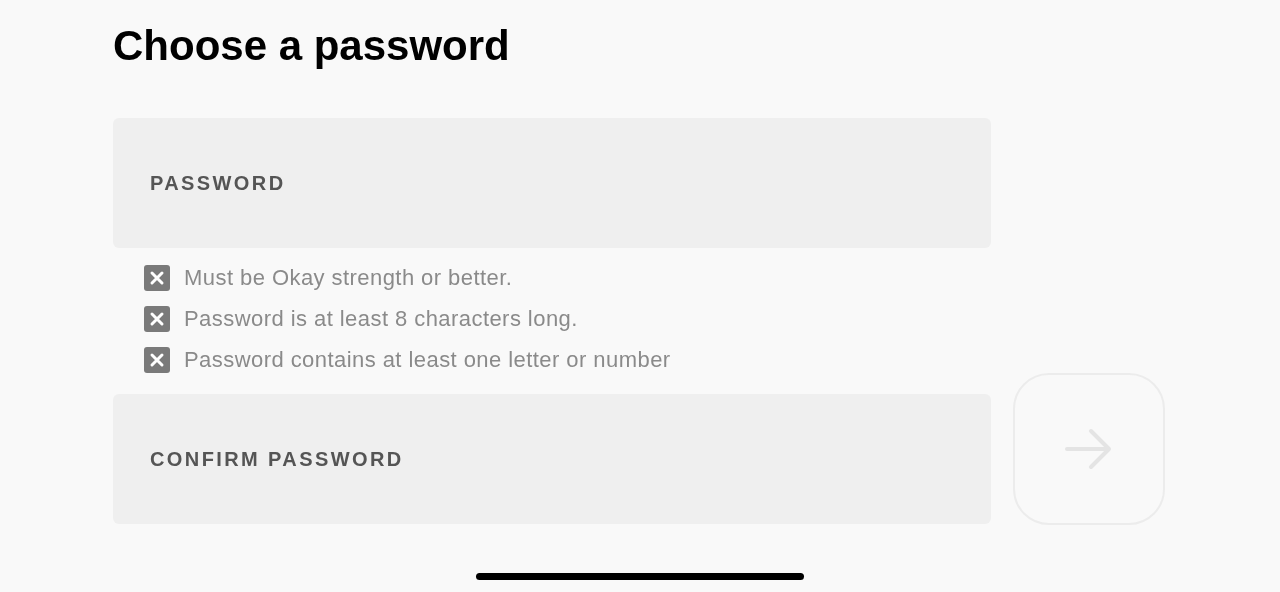 This screenshot has width=1280, height=592. What do you see at coordinates (311, 46) in the screenshot?
I see `page-title: Choose a password` at bounding box center [311, 46].